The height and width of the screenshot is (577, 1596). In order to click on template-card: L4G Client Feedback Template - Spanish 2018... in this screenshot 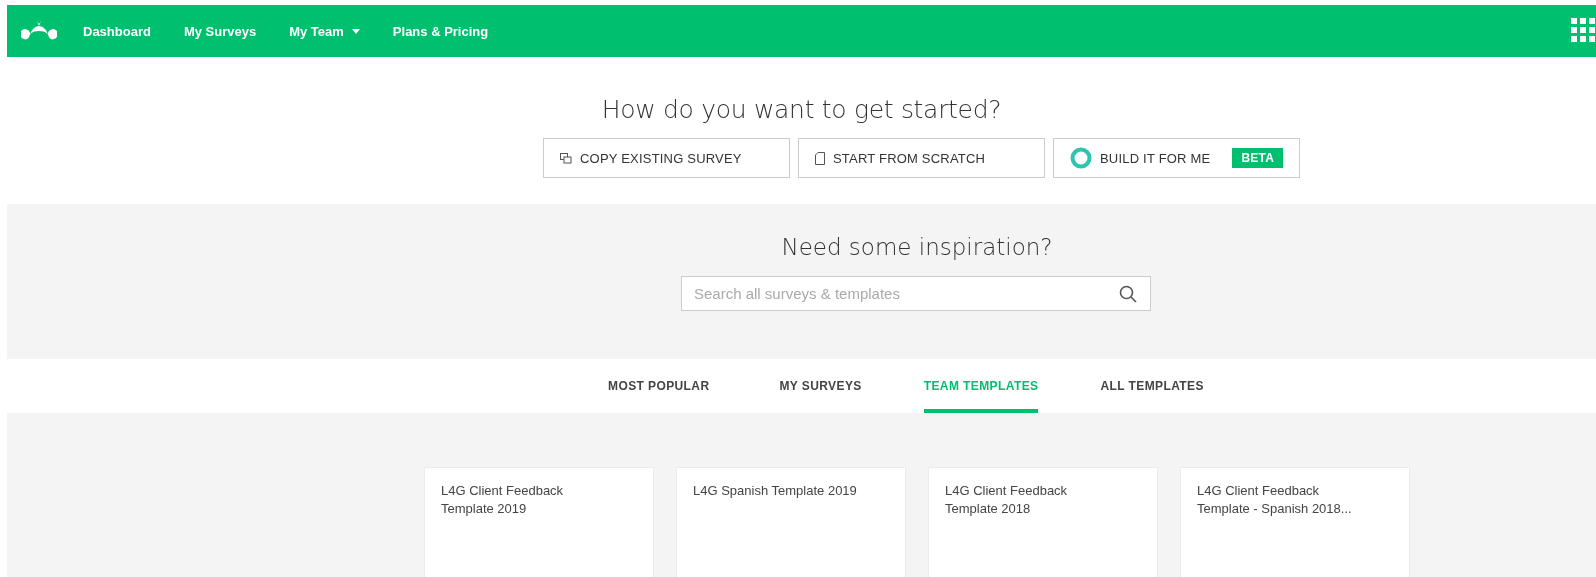, I will do `click(1295, 522)`.